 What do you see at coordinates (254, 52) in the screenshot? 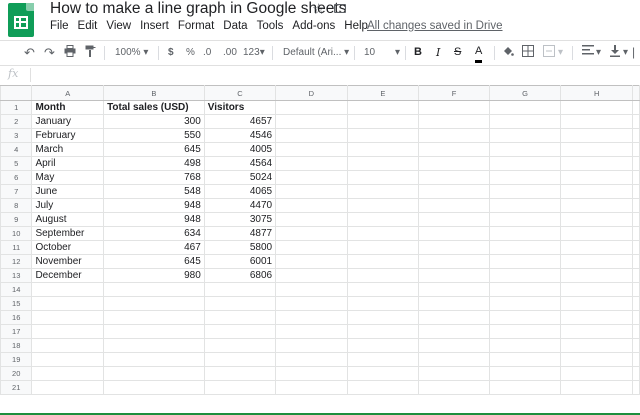
I see `more-formats-select: 123▾` at bounding box center [254, 52].